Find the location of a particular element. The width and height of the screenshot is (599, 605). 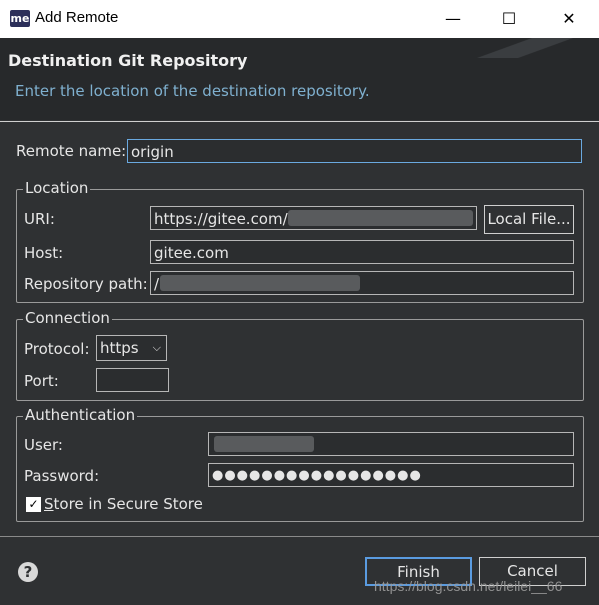

protocol-value: https is located at coordinates (119, 348).